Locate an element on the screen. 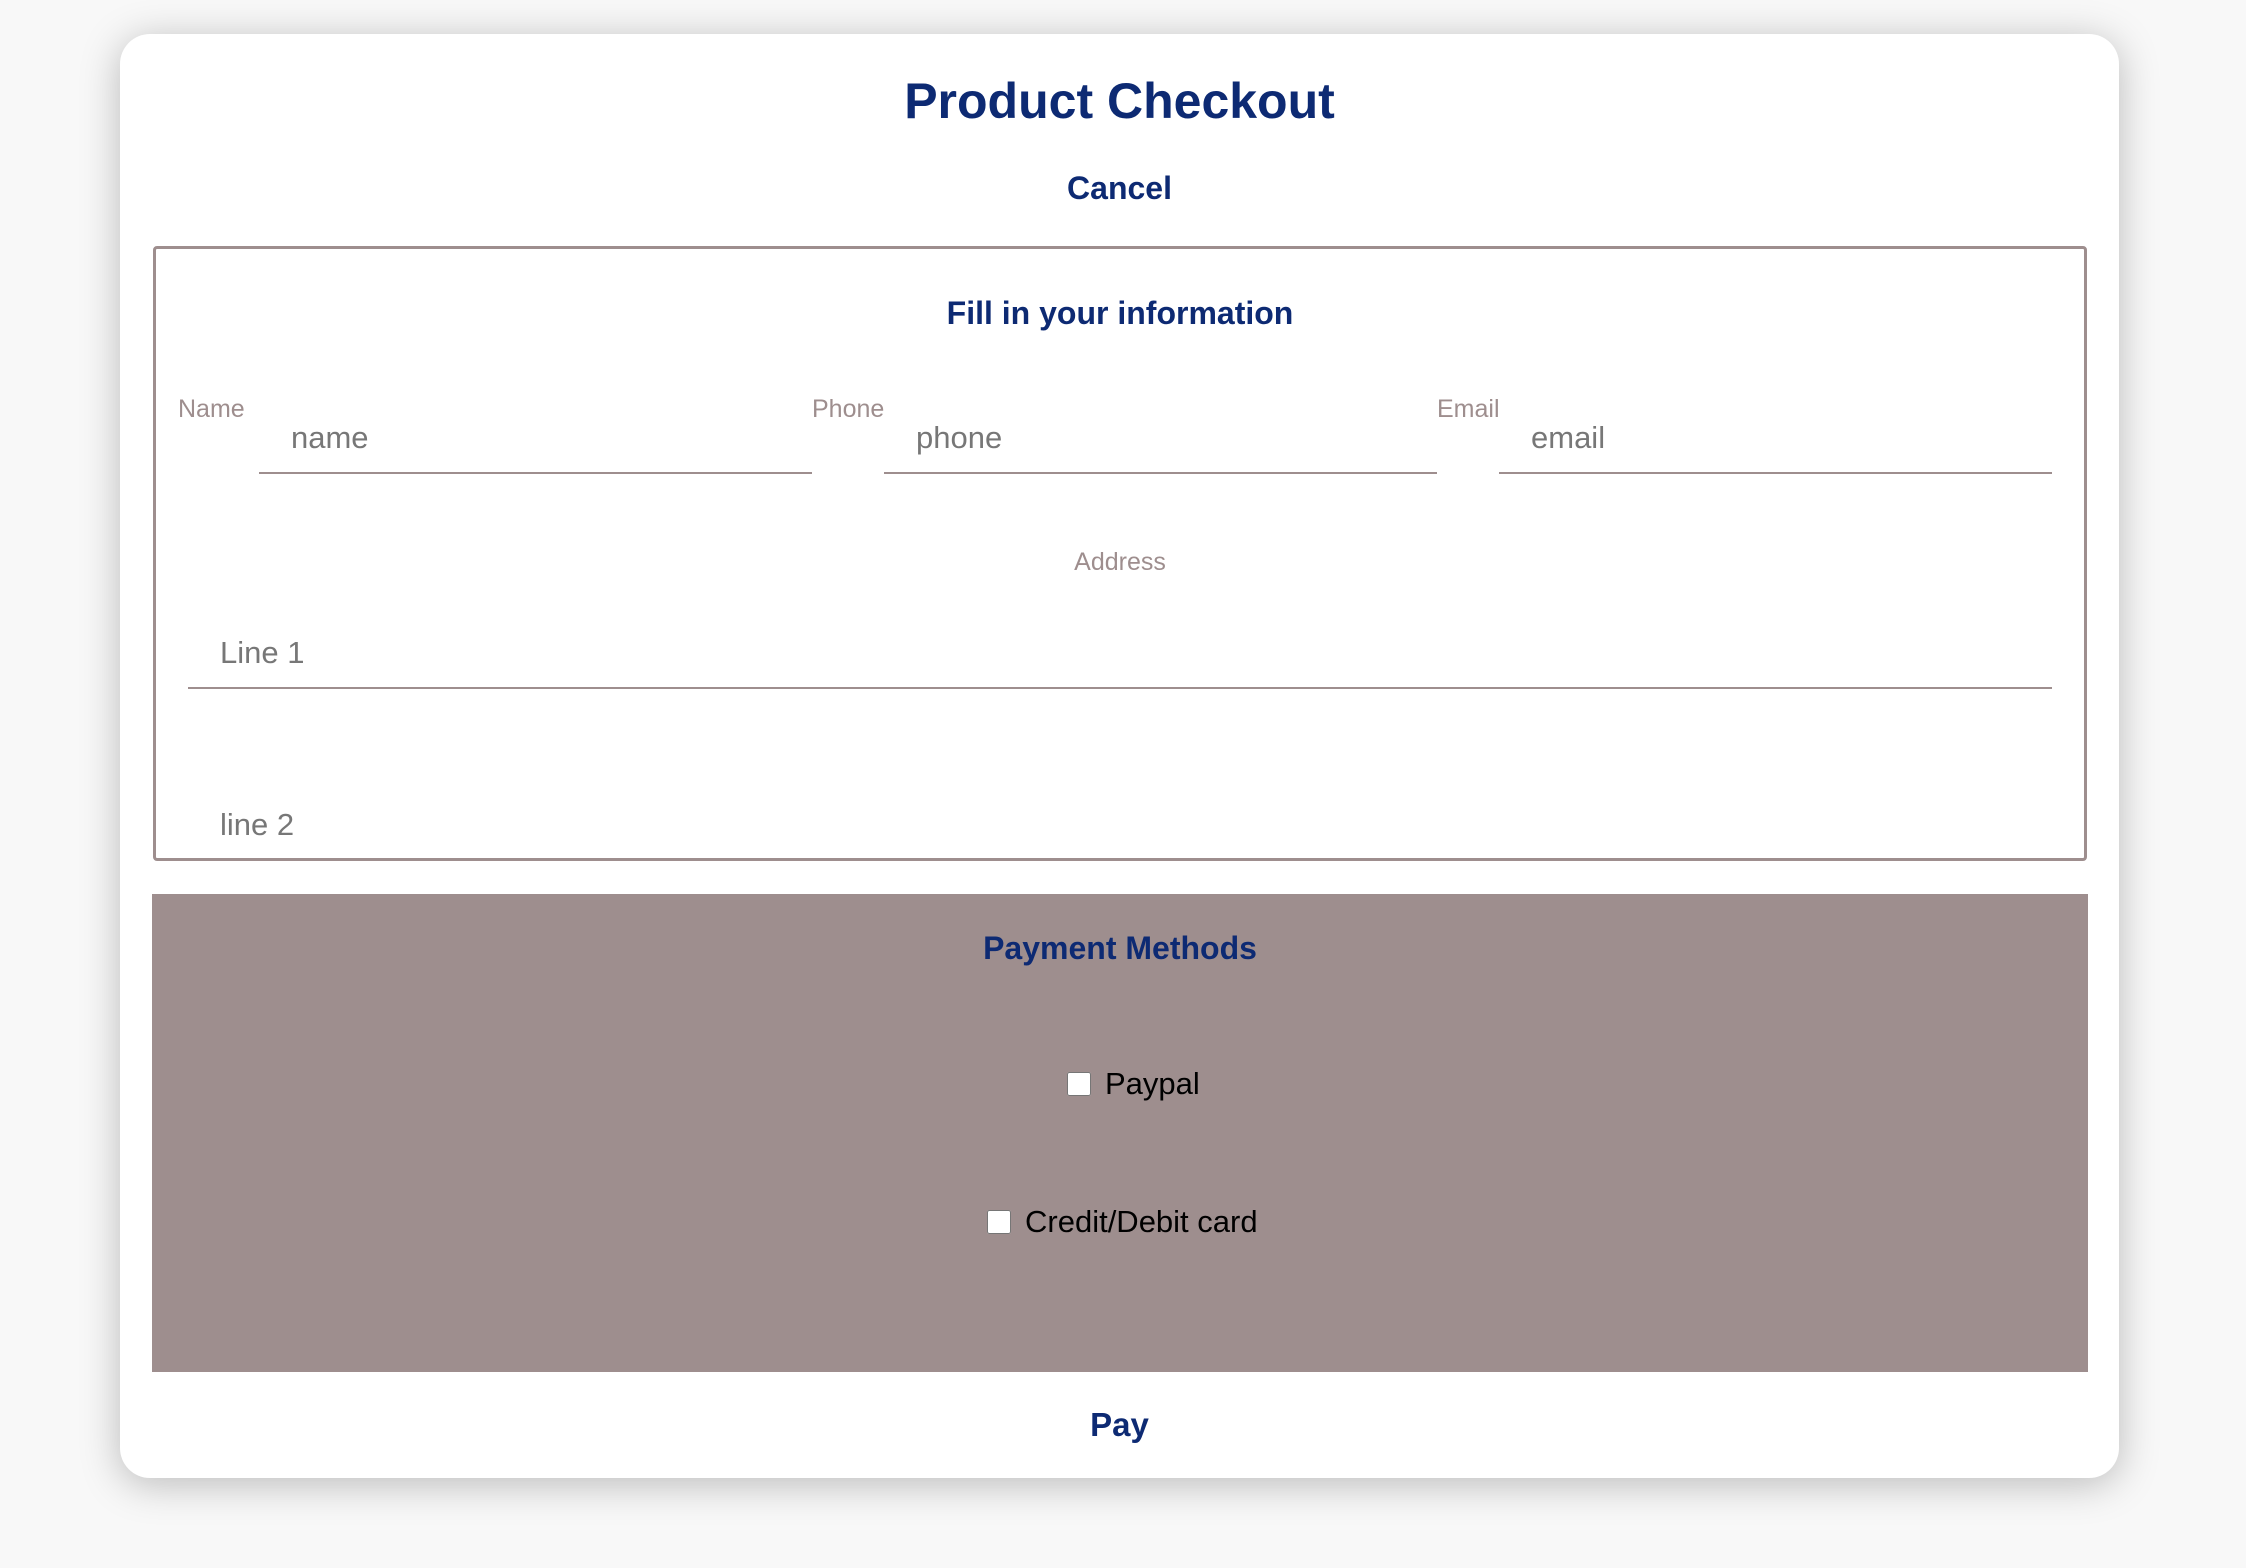  email-input is located at coordinates (1775, 446).